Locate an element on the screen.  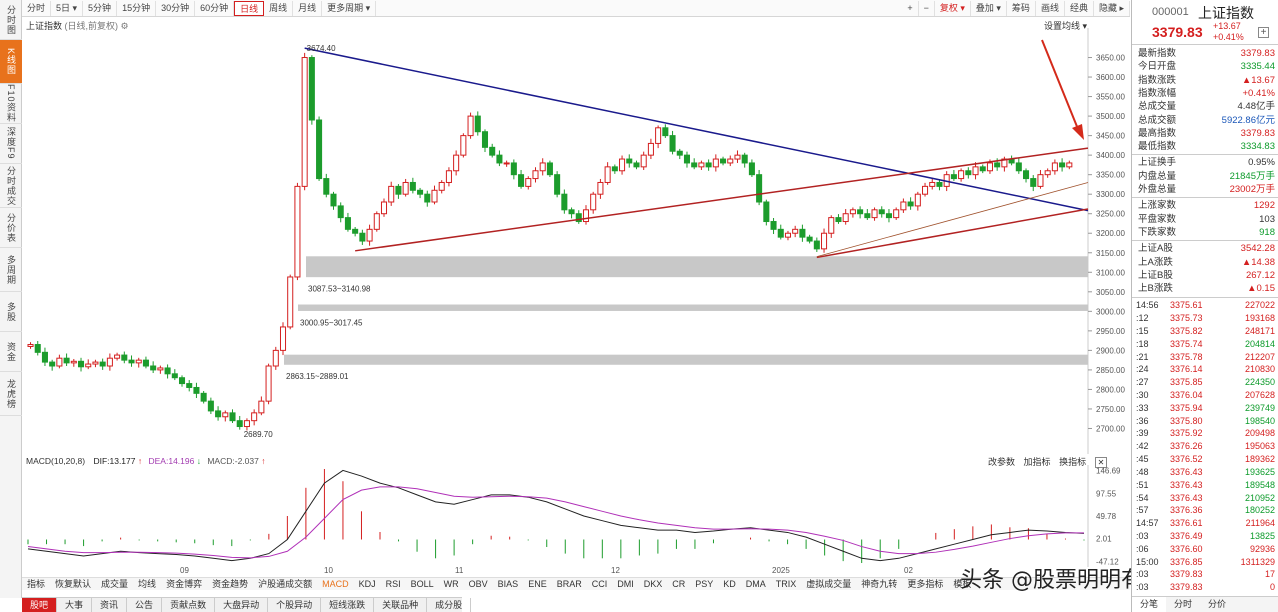
quote-value: 3542.28 is located at coordinates (1257, 249).